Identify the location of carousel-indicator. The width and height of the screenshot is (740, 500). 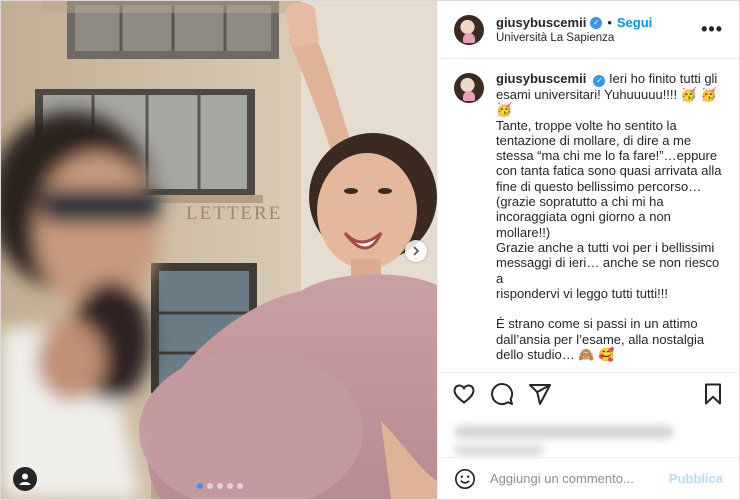
(220, 486).